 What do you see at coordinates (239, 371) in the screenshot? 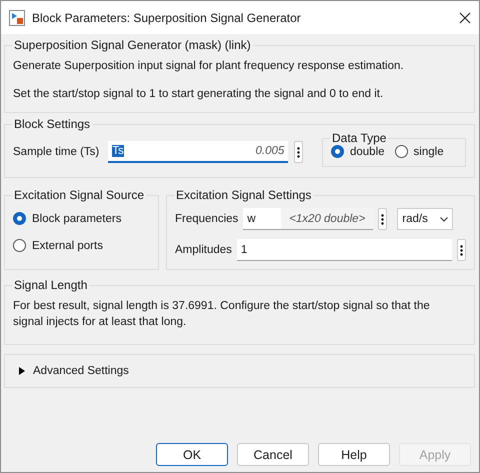
I see `advanced-settings-toggle: Advanced Settings` at bounding box center [239, 371].